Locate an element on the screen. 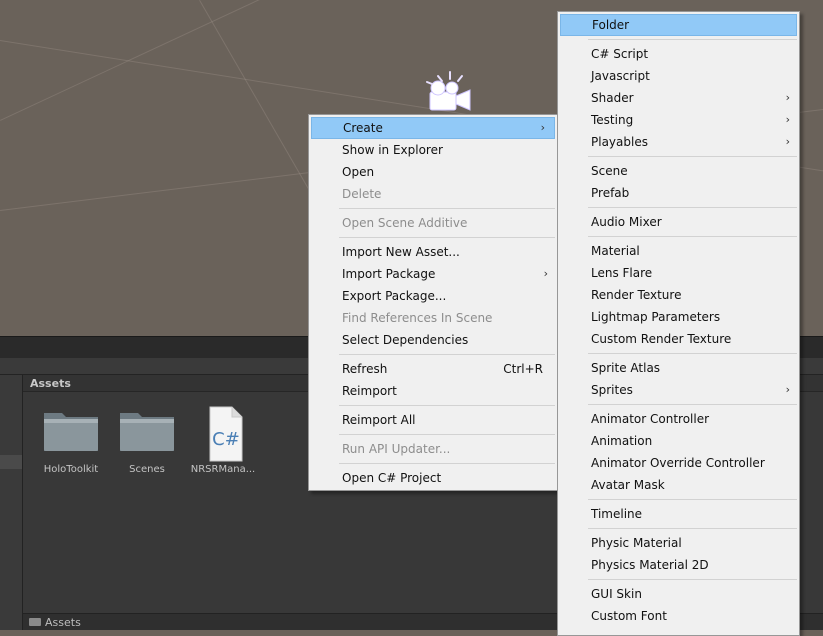 Image resolution: width=823 pixels, height=636 pixels. menu-item-label: Animator Override Controller is located at coordinates (678, 463).